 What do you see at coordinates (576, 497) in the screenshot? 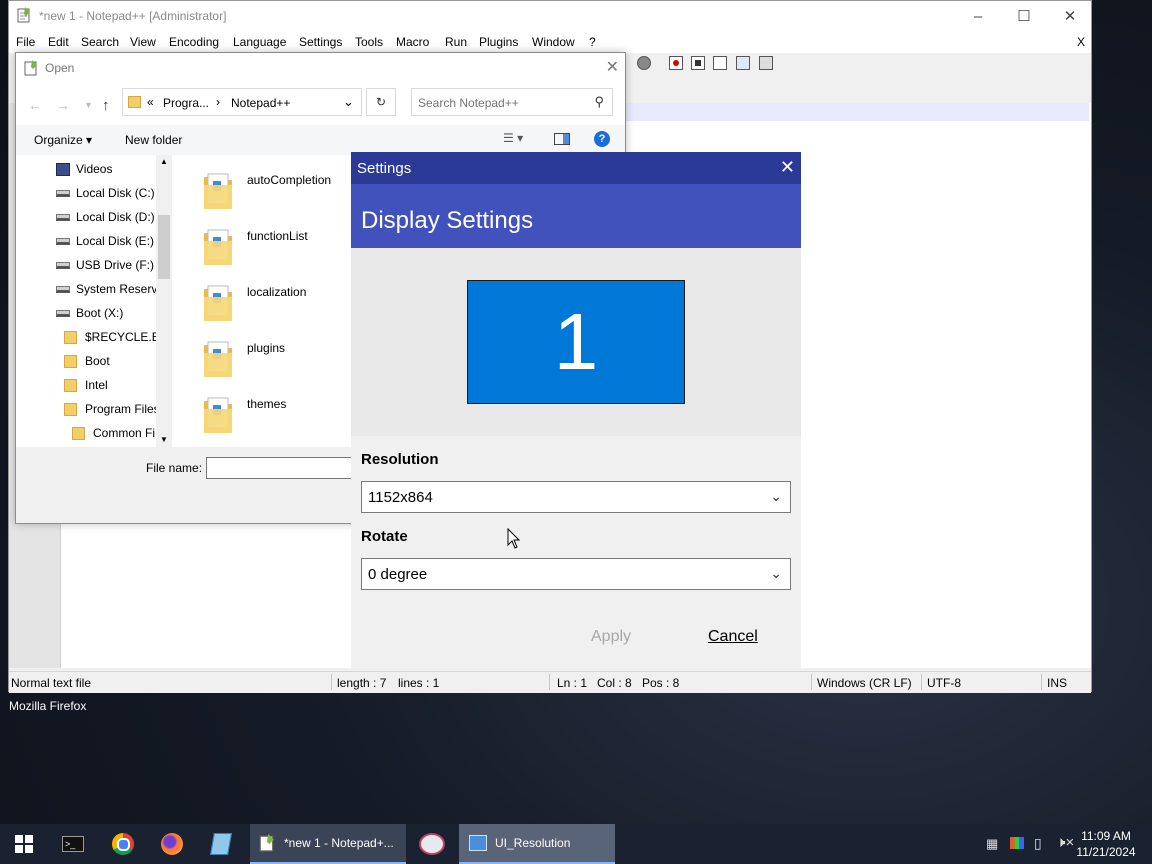
I see `resolution-select: 1152x864 ⌄` at bounding box center [576, 497].